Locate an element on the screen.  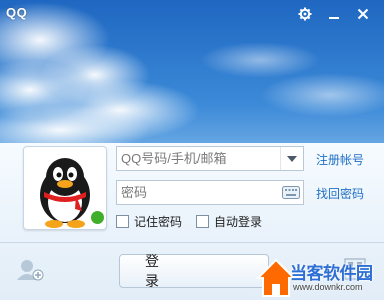
account-input is located at coordinates (201, 158).